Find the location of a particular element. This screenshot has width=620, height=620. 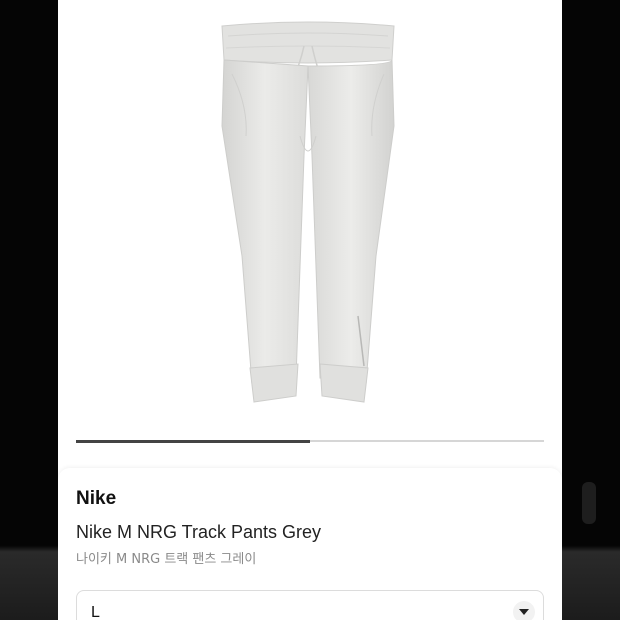

product-title: Nike M NRG Track Pants Grey is located at coordinates (199, 532).